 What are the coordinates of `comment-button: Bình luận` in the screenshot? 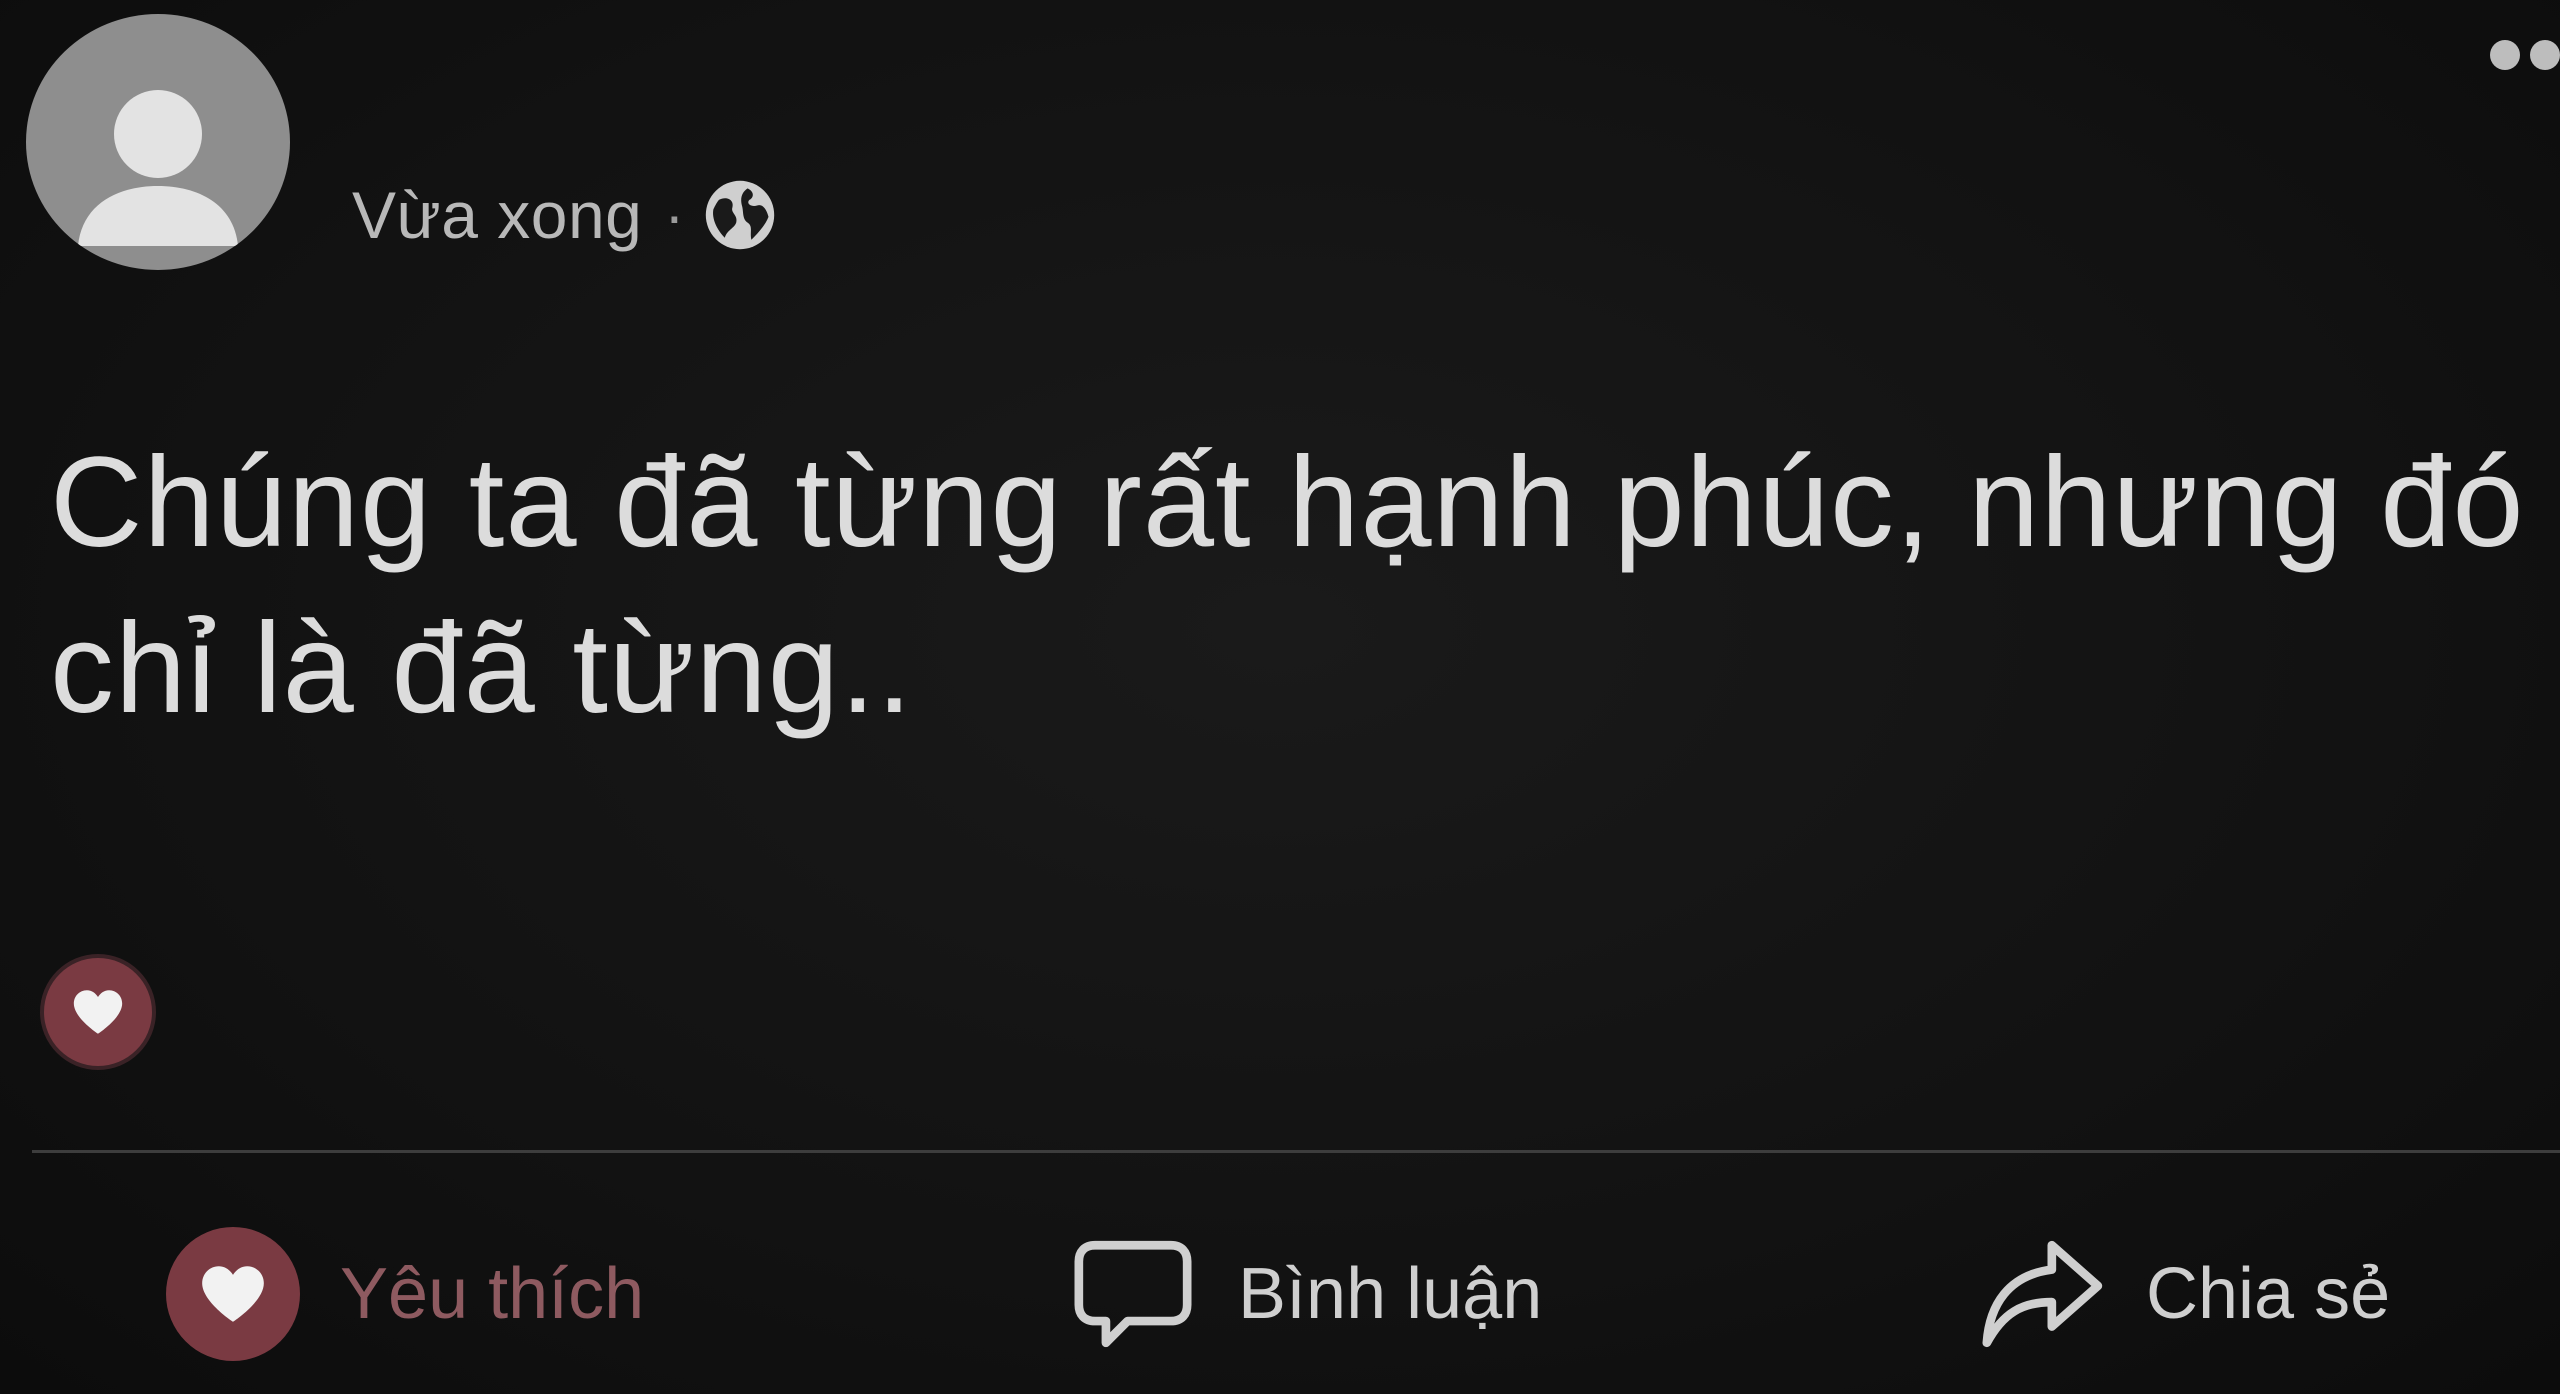 It's located at (1305, 1294).